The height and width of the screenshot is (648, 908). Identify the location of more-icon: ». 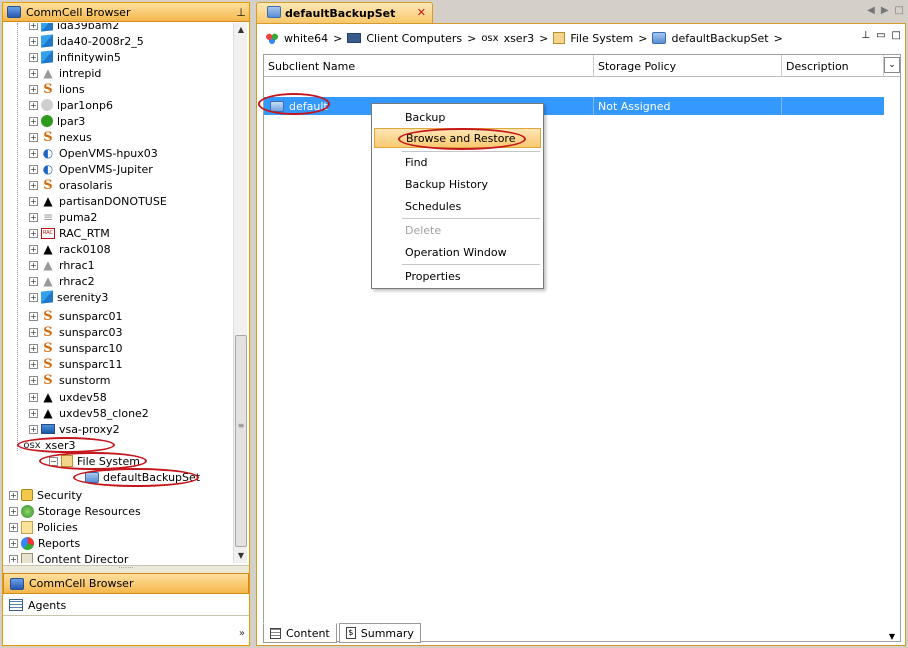
(242, 633).